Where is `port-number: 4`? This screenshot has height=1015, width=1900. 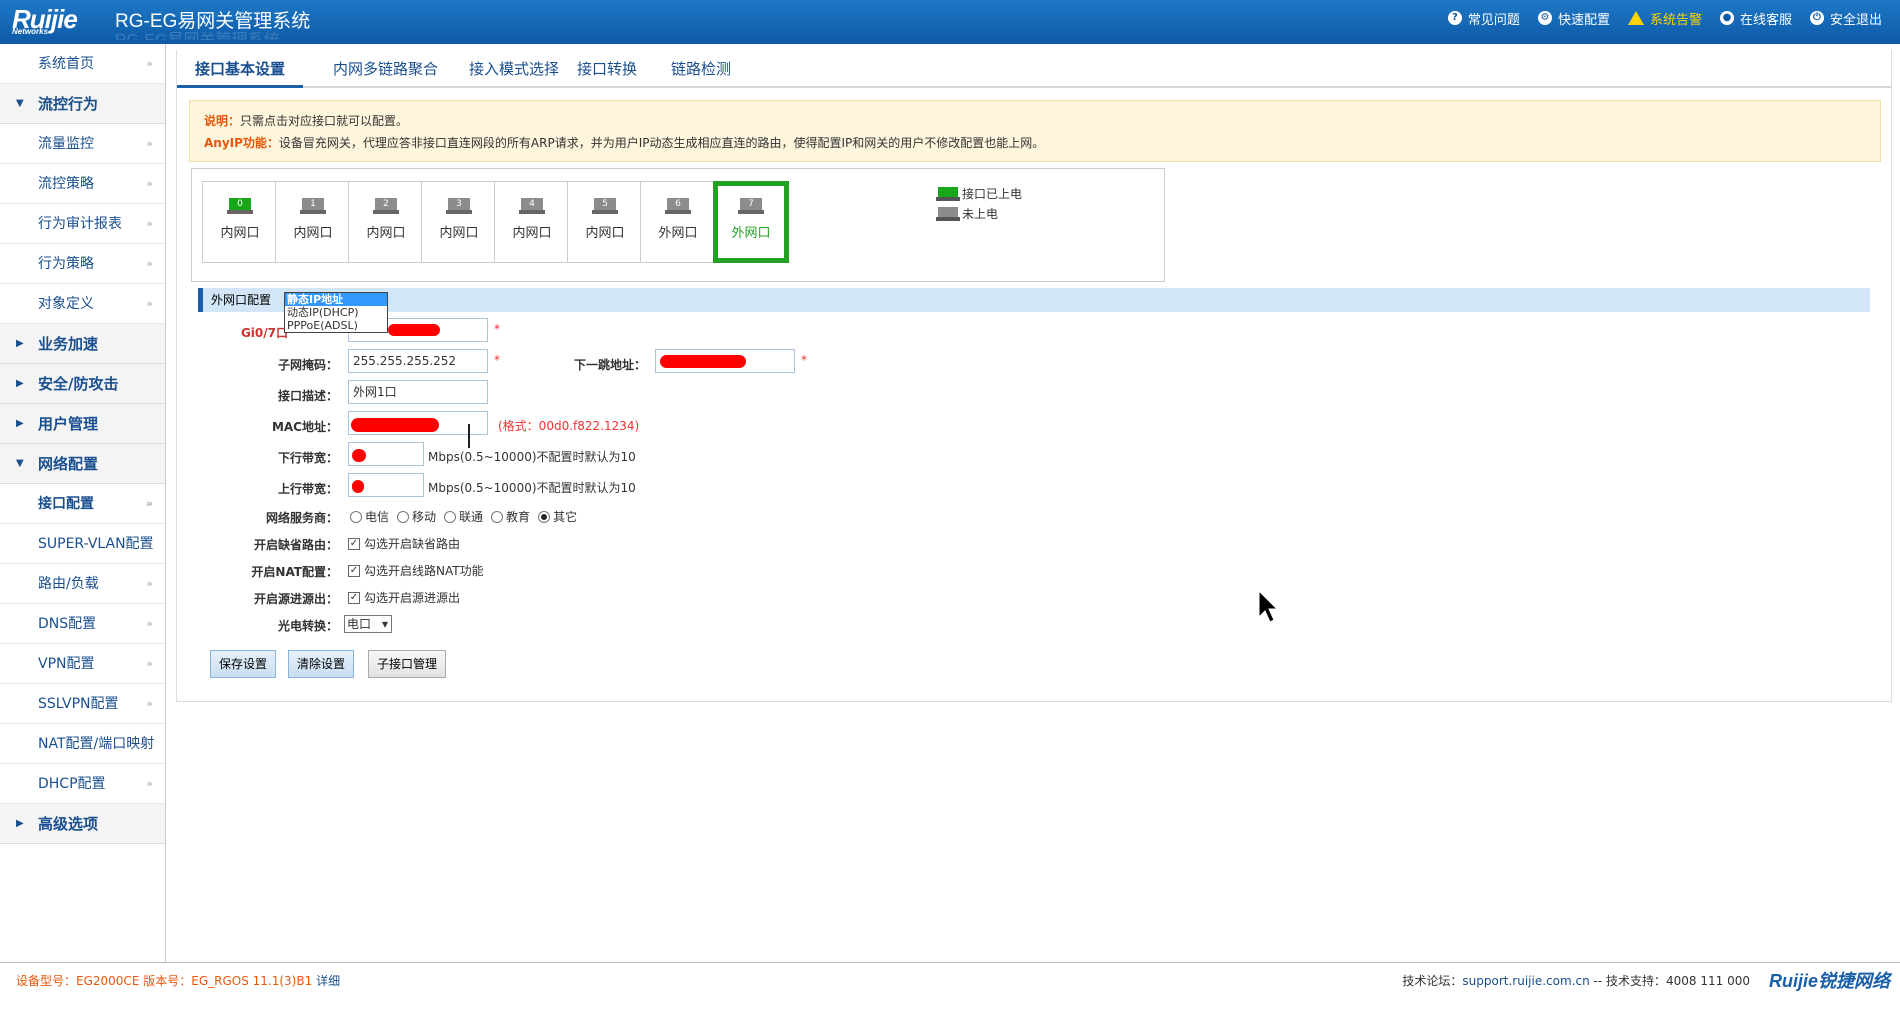
port-number: 4 is located at coordinates (532, 204).